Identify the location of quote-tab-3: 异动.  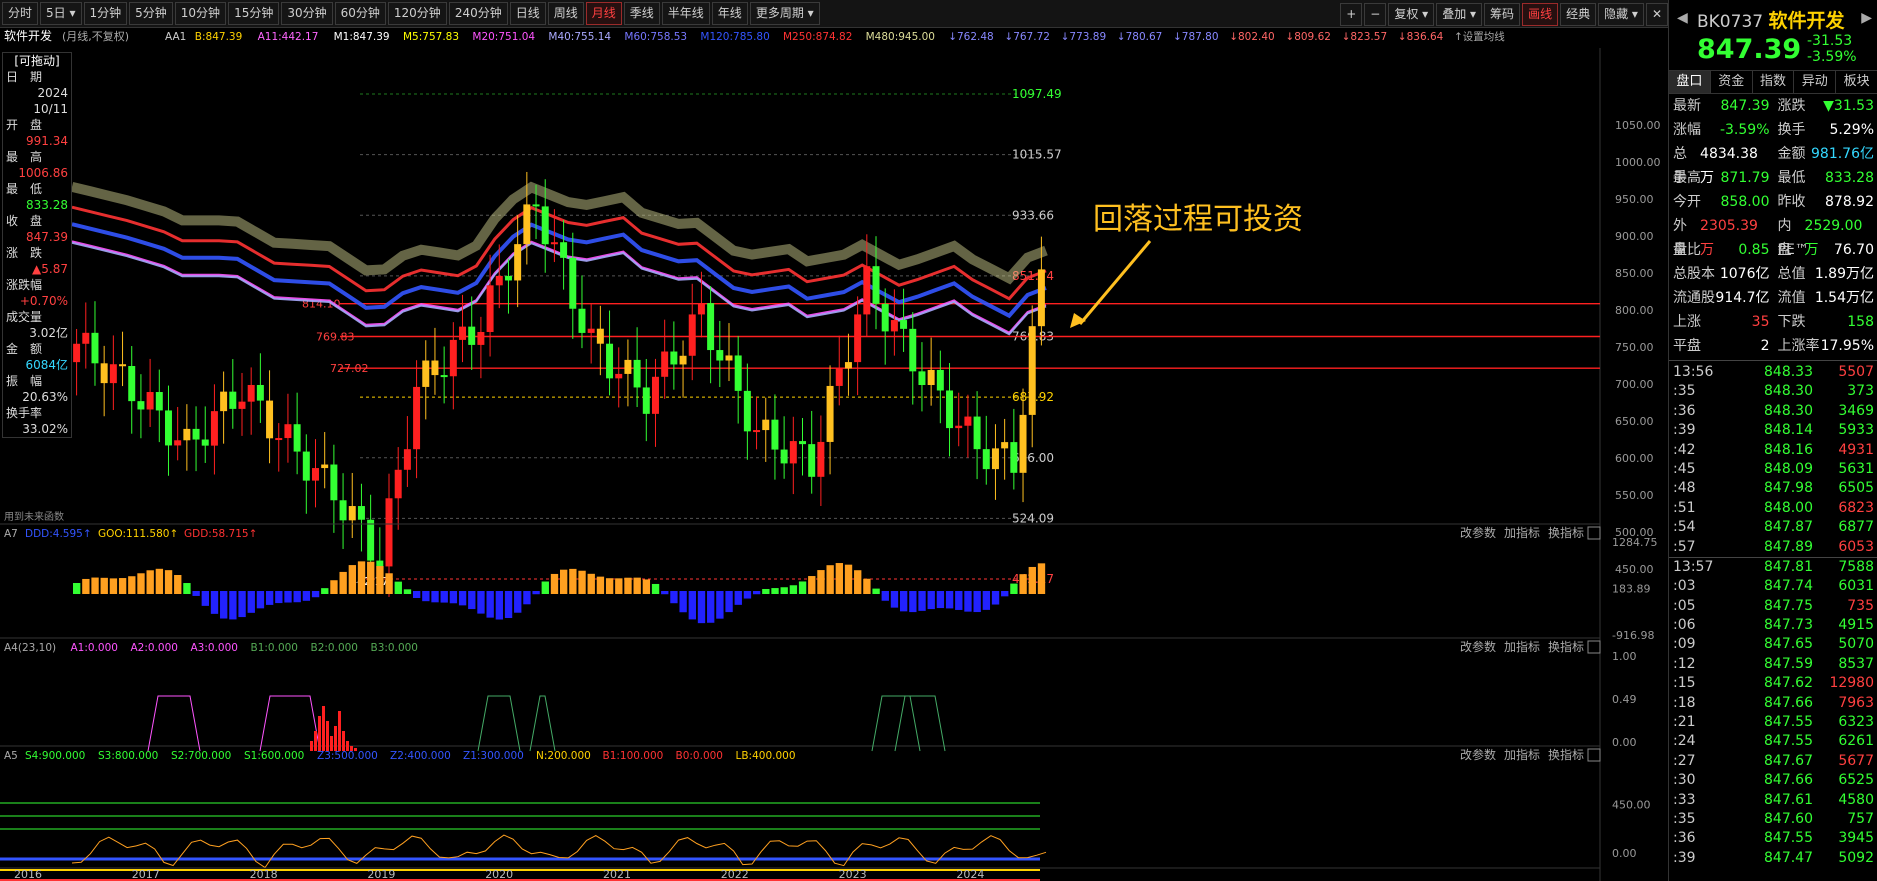
(1815, 82).